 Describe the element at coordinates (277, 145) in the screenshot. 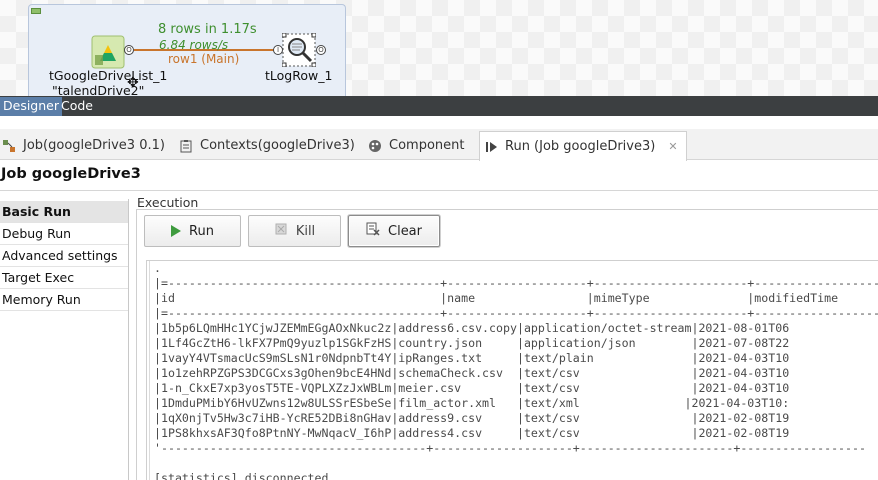

I see `tab-contexts-label: Contexts(googleDrive3)` at that location.